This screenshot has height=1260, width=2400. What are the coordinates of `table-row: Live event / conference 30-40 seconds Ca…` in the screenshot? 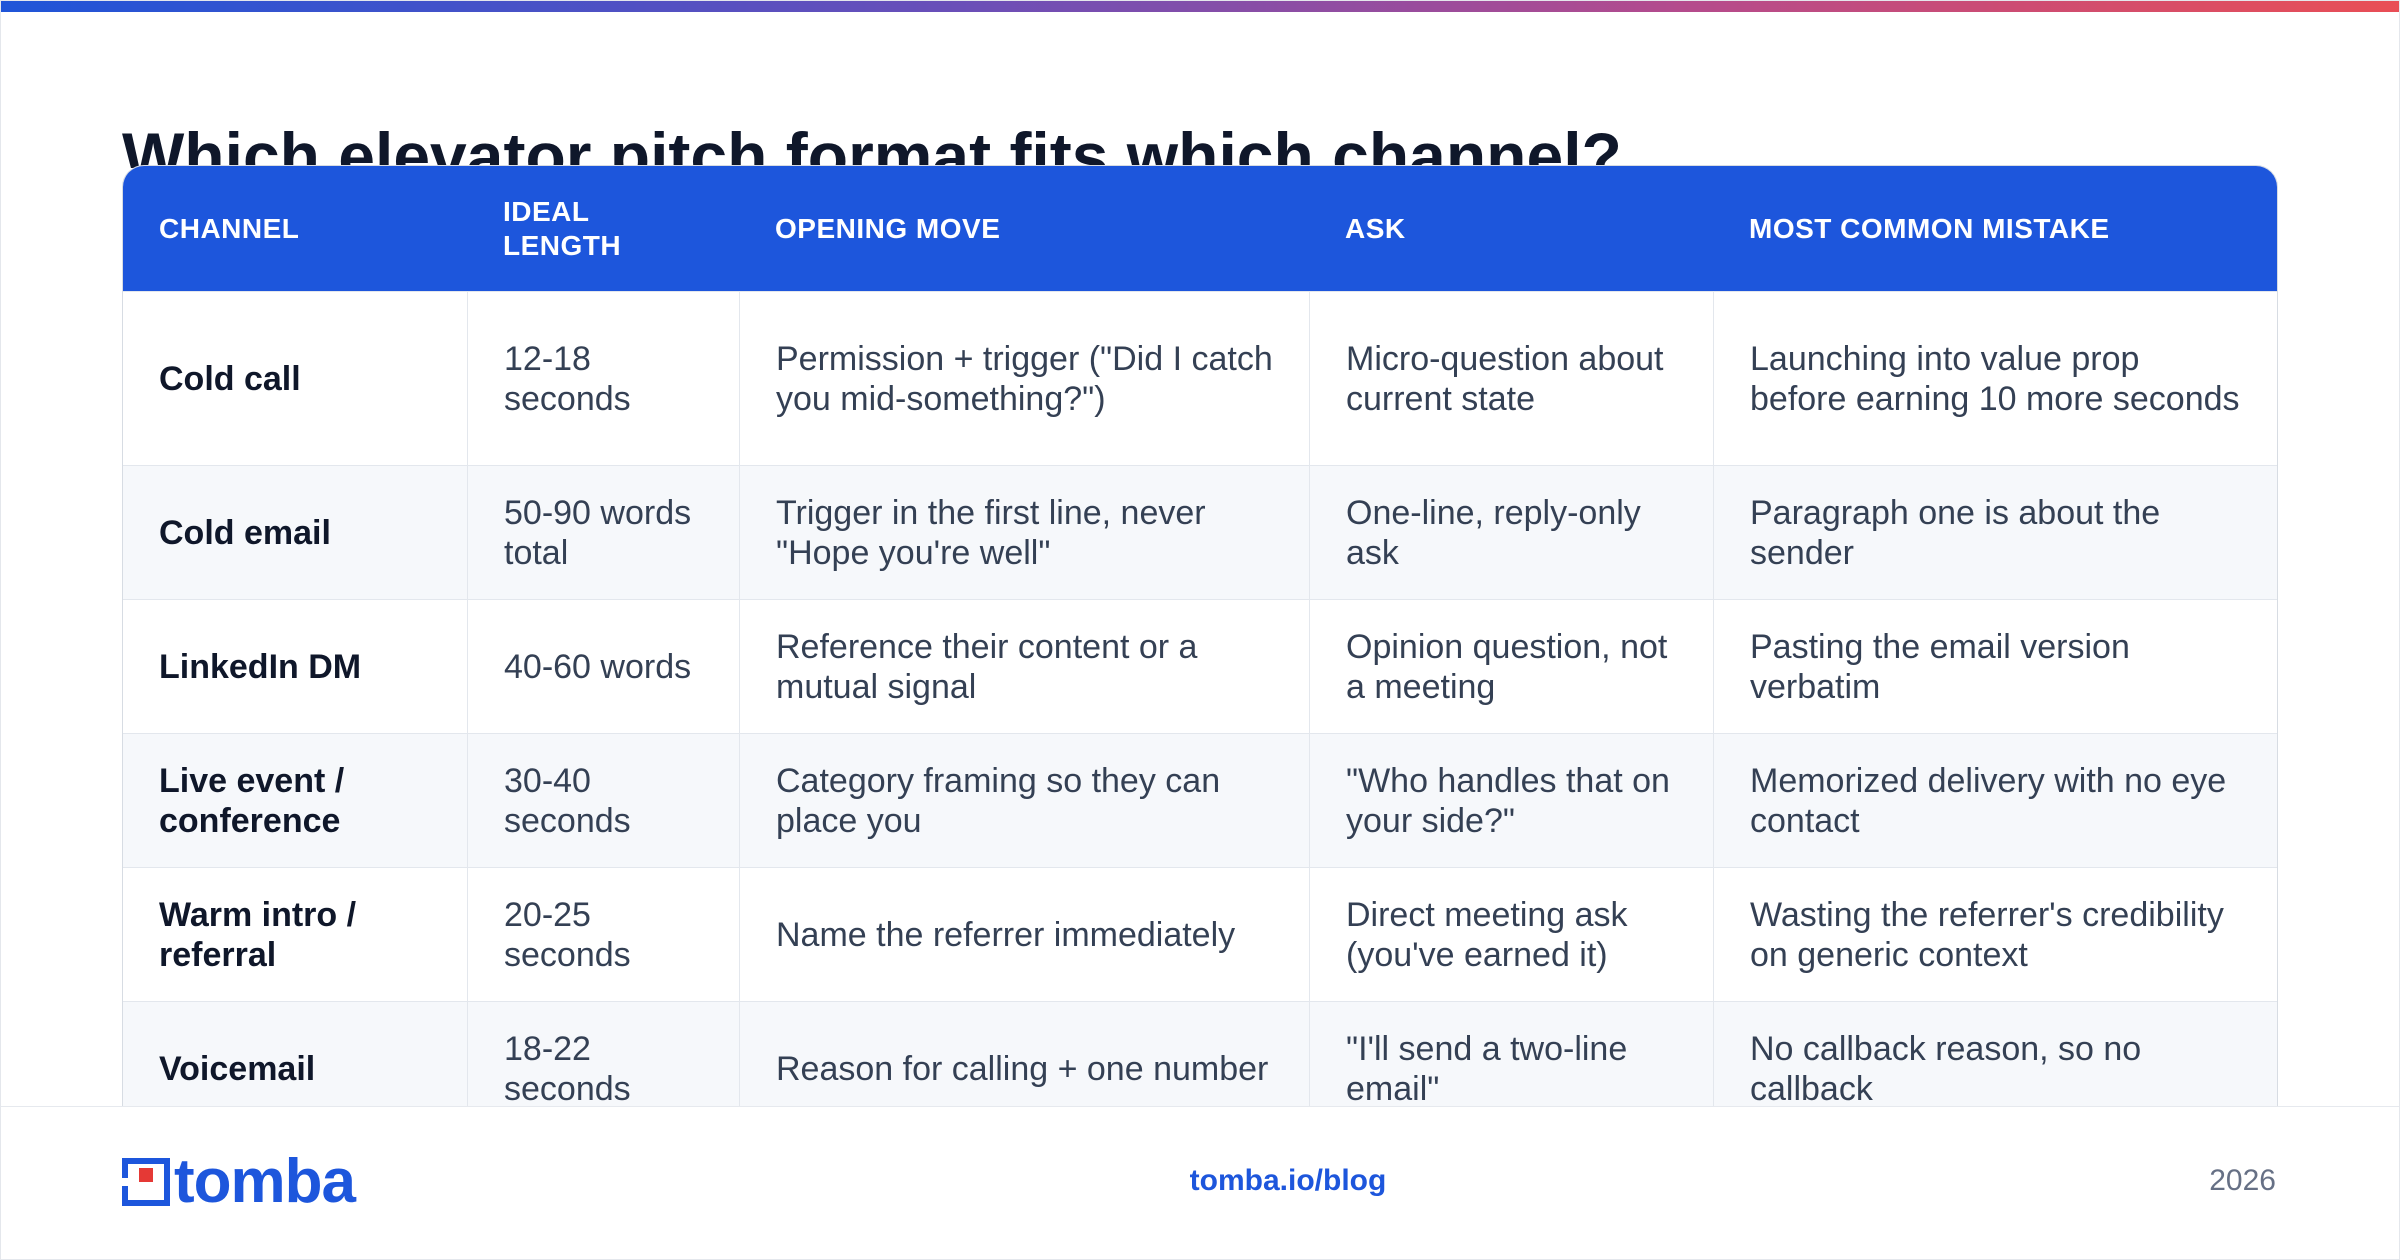 It's located at (1200, 800).